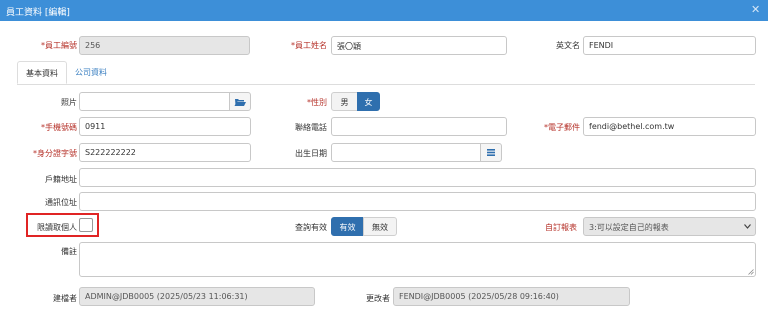 The image size is (768, 312). I want to click on remarks-label: 備註, so click(69, 251).